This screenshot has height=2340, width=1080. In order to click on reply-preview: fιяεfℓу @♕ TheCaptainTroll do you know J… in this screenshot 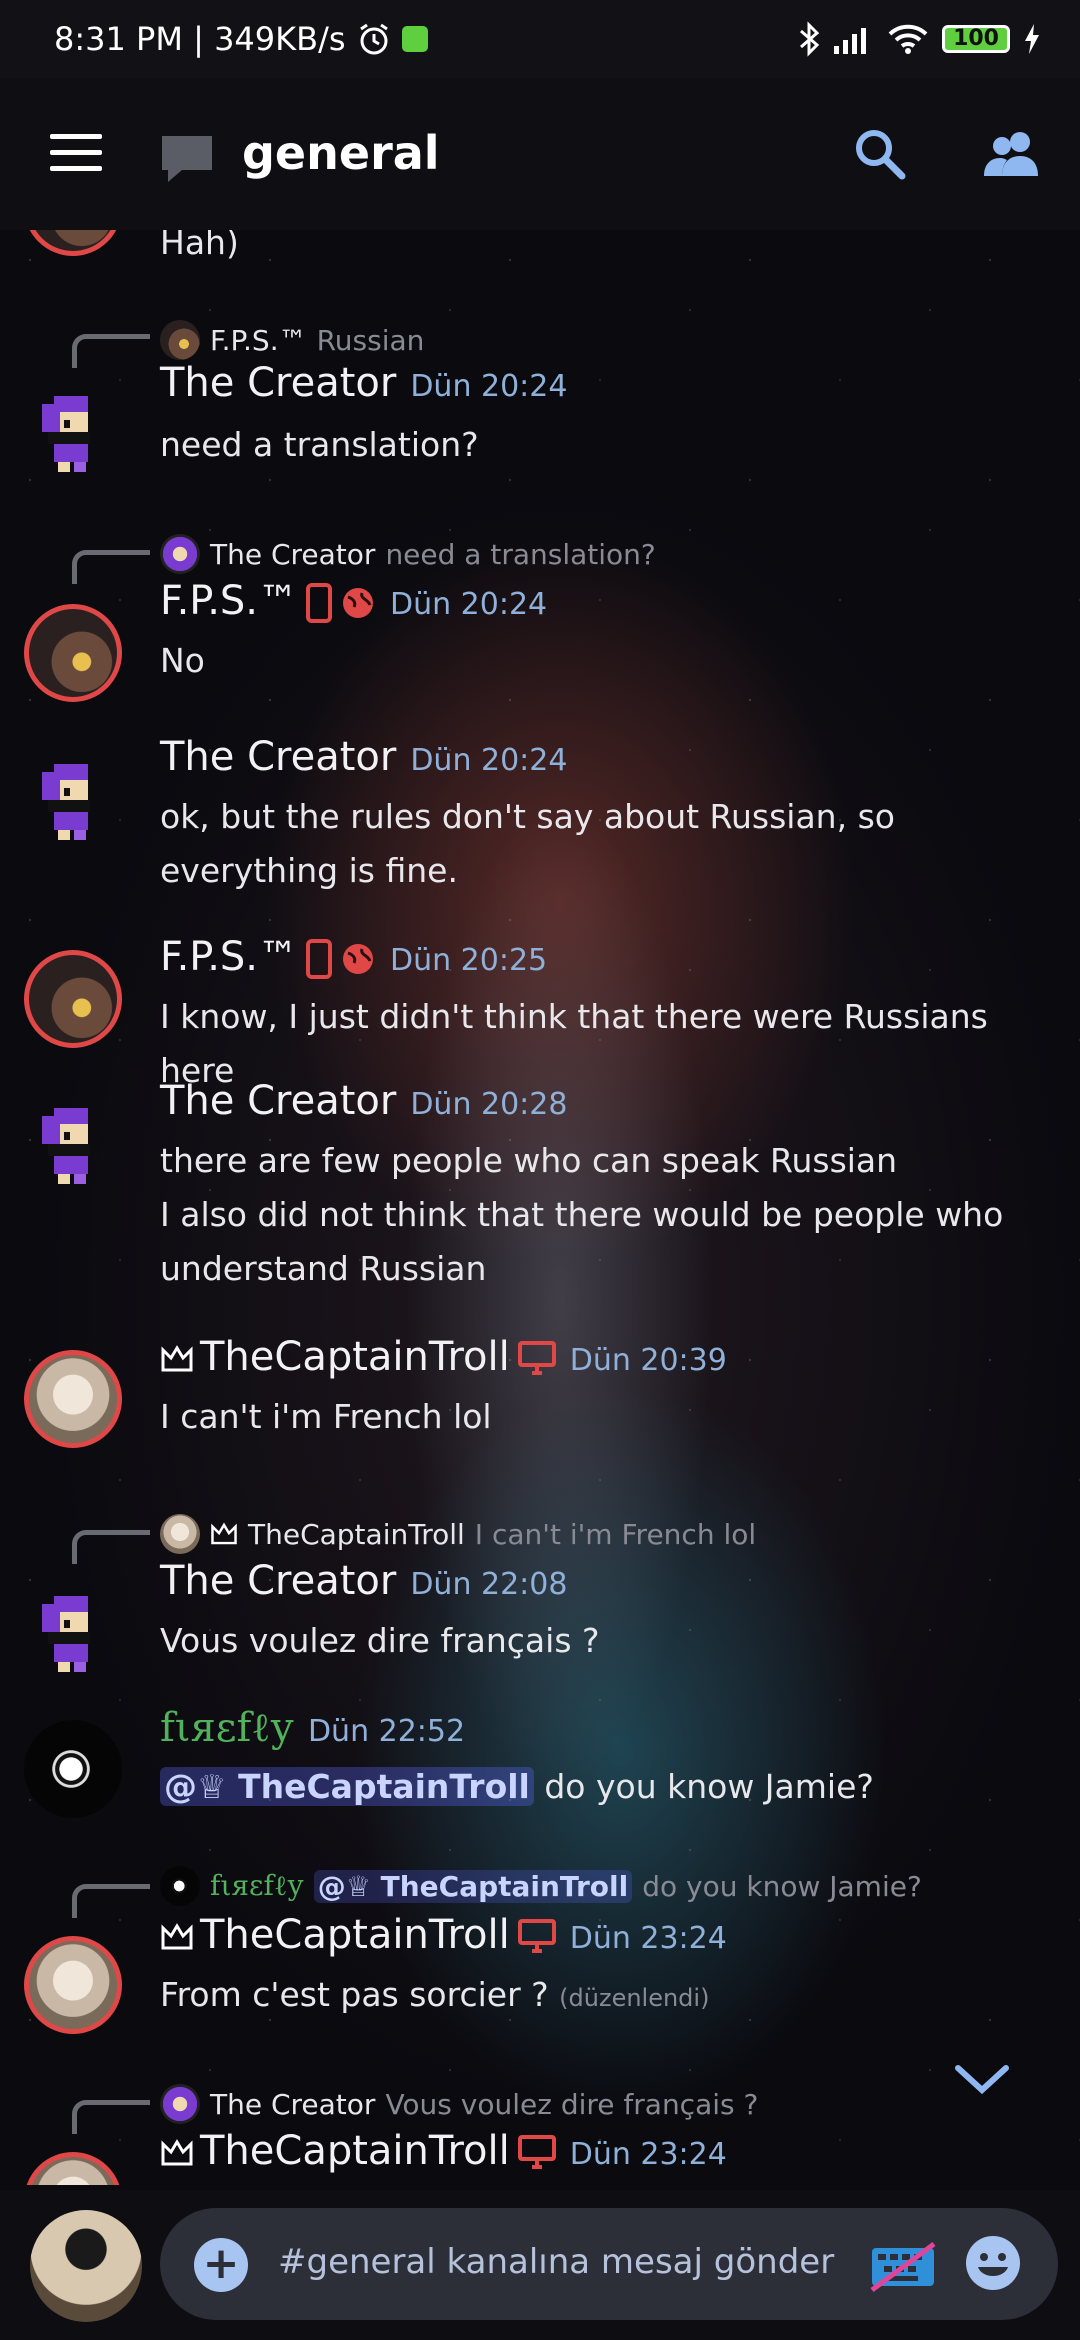, I will do `click(541, 1886)`.